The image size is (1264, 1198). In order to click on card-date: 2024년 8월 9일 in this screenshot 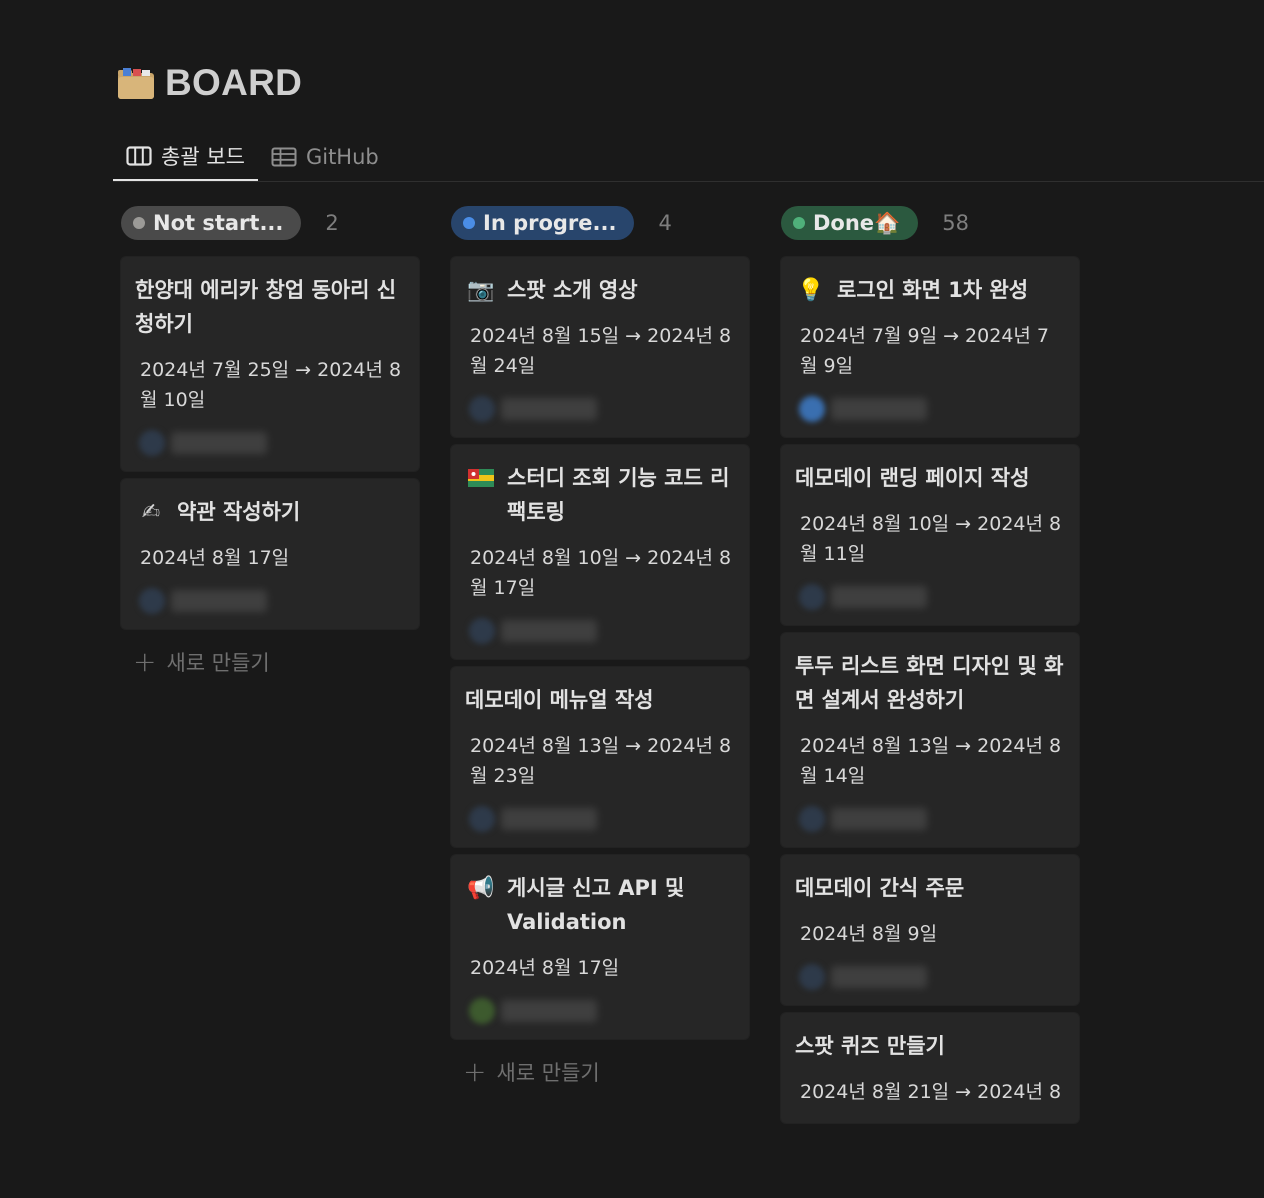, I will do `click(869, 934)`.